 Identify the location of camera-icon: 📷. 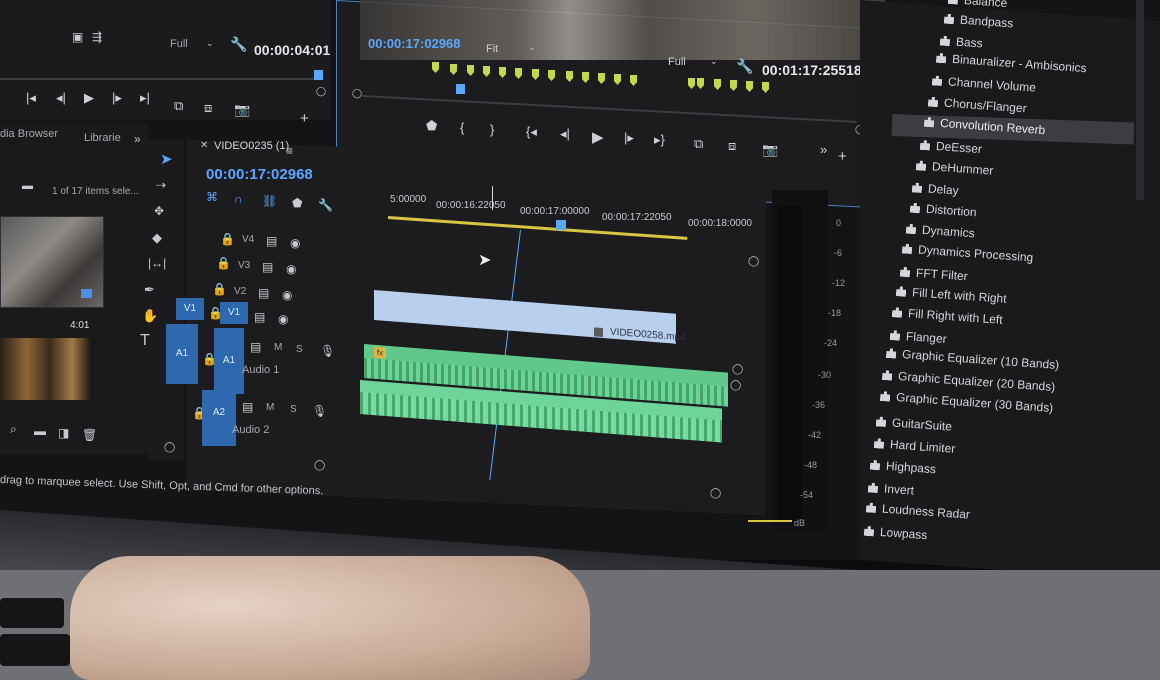
(242, 110).